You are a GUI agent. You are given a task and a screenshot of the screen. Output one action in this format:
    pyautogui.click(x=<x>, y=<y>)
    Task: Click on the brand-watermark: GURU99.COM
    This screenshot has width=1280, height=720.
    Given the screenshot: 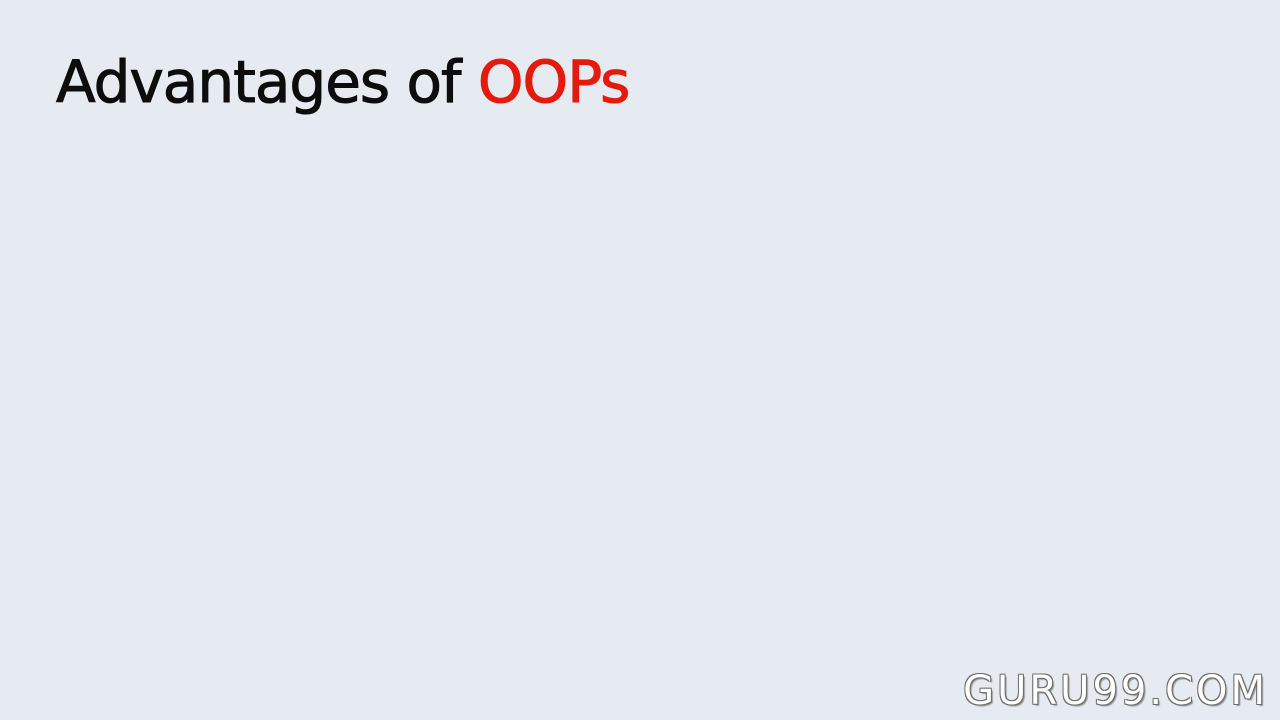 What is the action you would take?
    pyautogui.click(x=1115, y=691)
    